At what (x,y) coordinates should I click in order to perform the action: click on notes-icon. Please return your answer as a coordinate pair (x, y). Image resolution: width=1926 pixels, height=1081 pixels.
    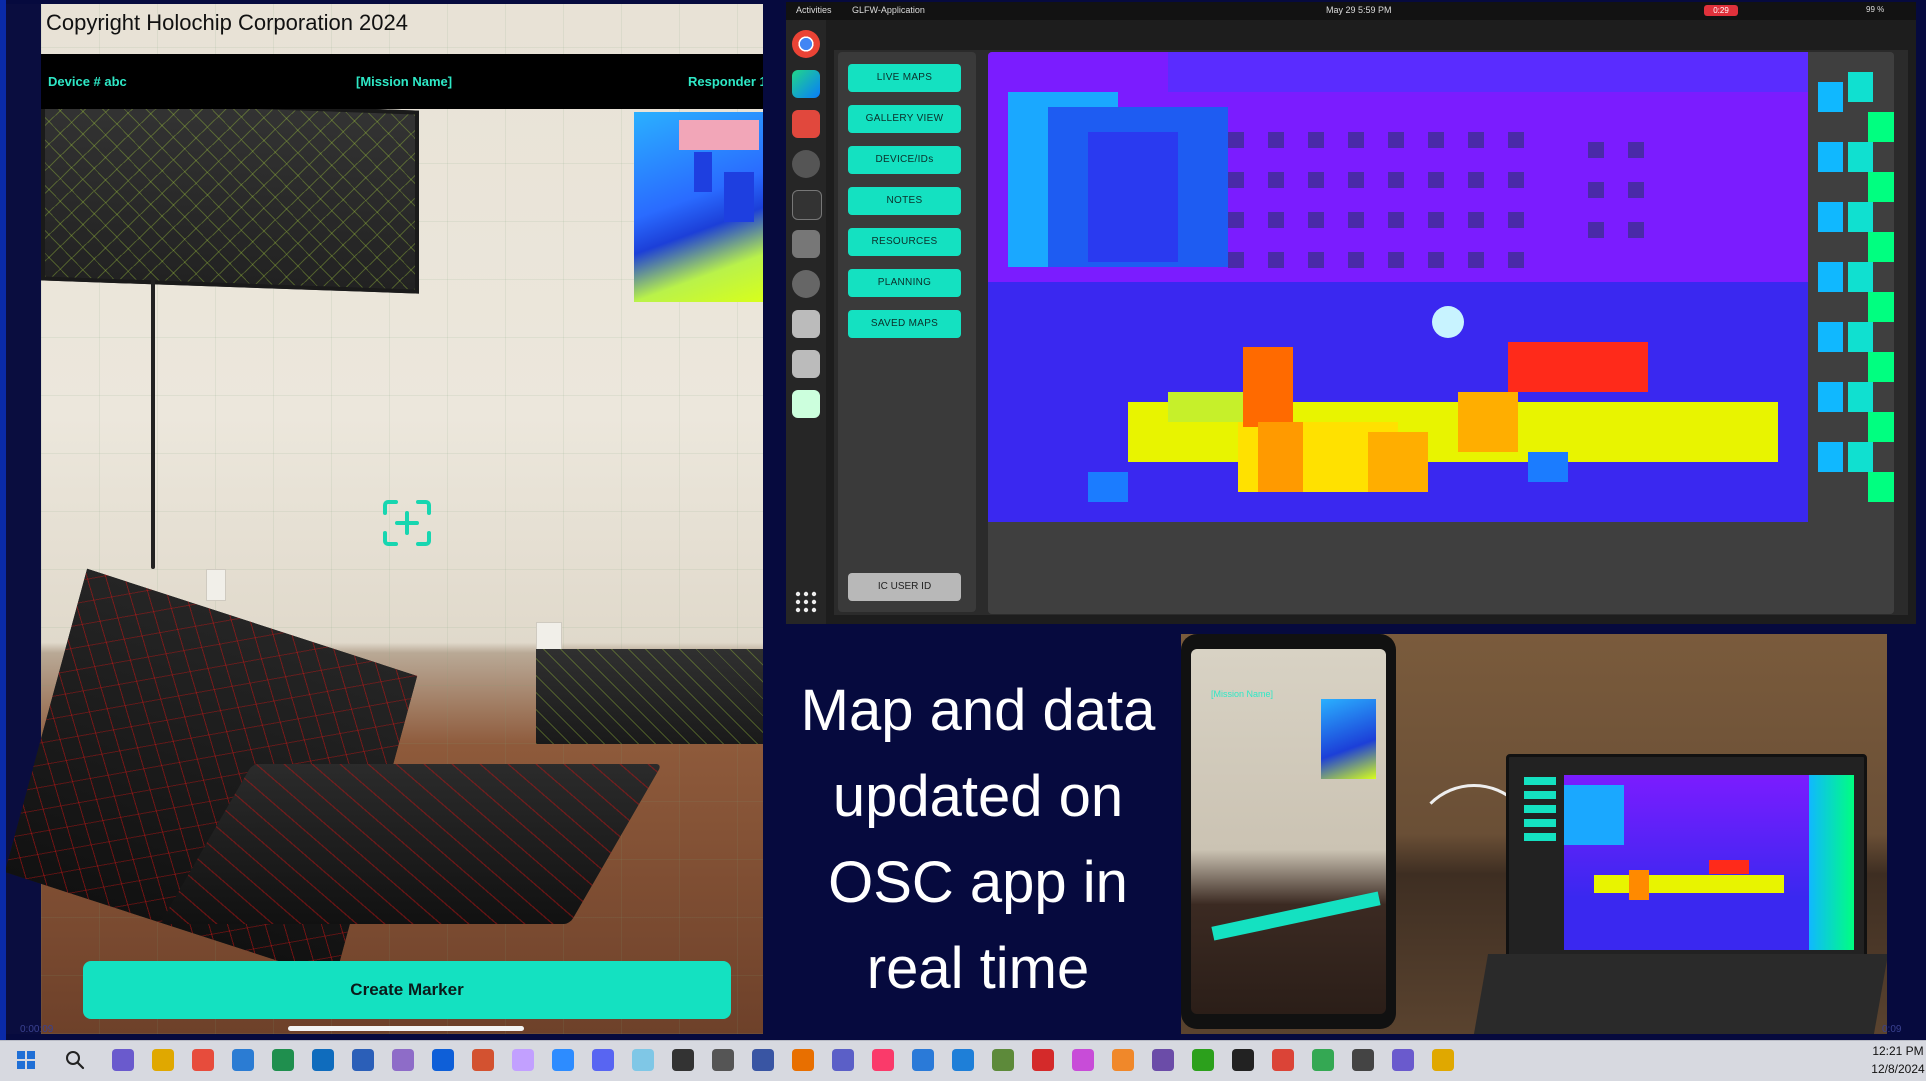
    Looking at the image, I should click on (723, 1060).